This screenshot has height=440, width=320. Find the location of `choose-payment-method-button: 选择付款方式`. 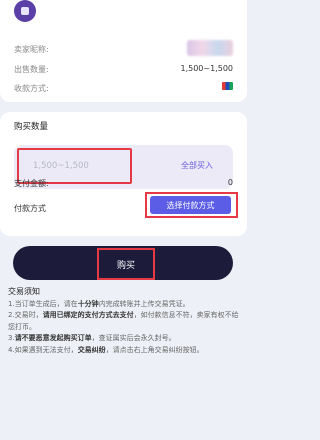

choose-payment-method-button: 选择付款方式 is located at coordinates (190, 205).